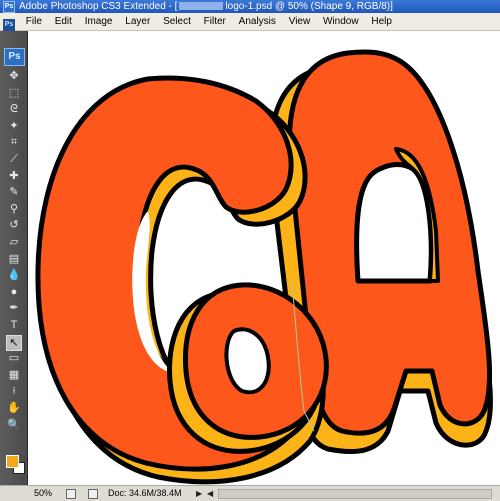  I want to click on letter-g-bowl-hole, so click(247, 361).